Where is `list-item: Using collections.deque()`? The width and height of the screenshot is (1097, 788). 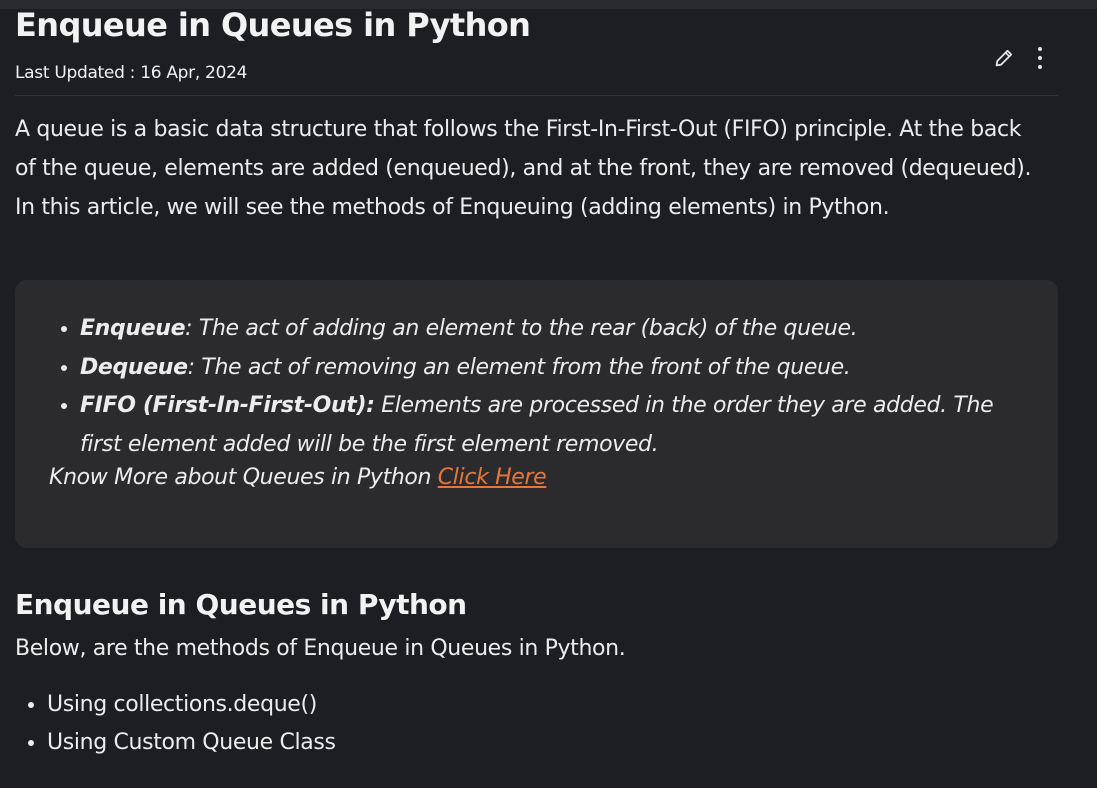 list-item: Using collections.deque() is located at coordinates (191, 705).